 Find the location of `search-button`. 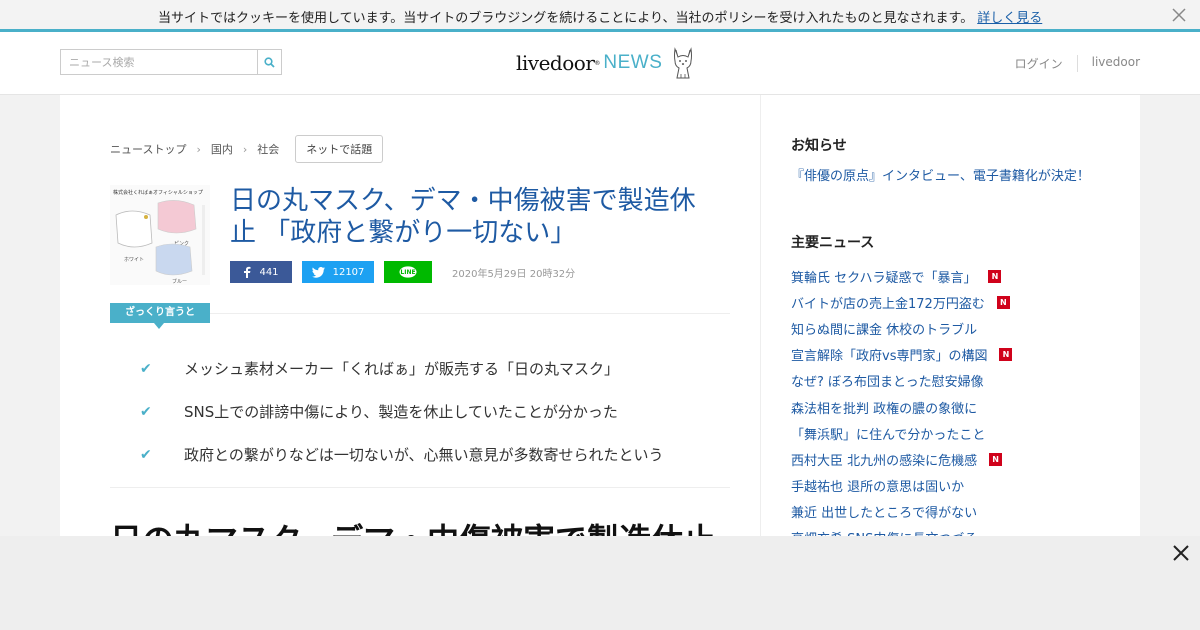

search-button is located at coordinates (269, 62).